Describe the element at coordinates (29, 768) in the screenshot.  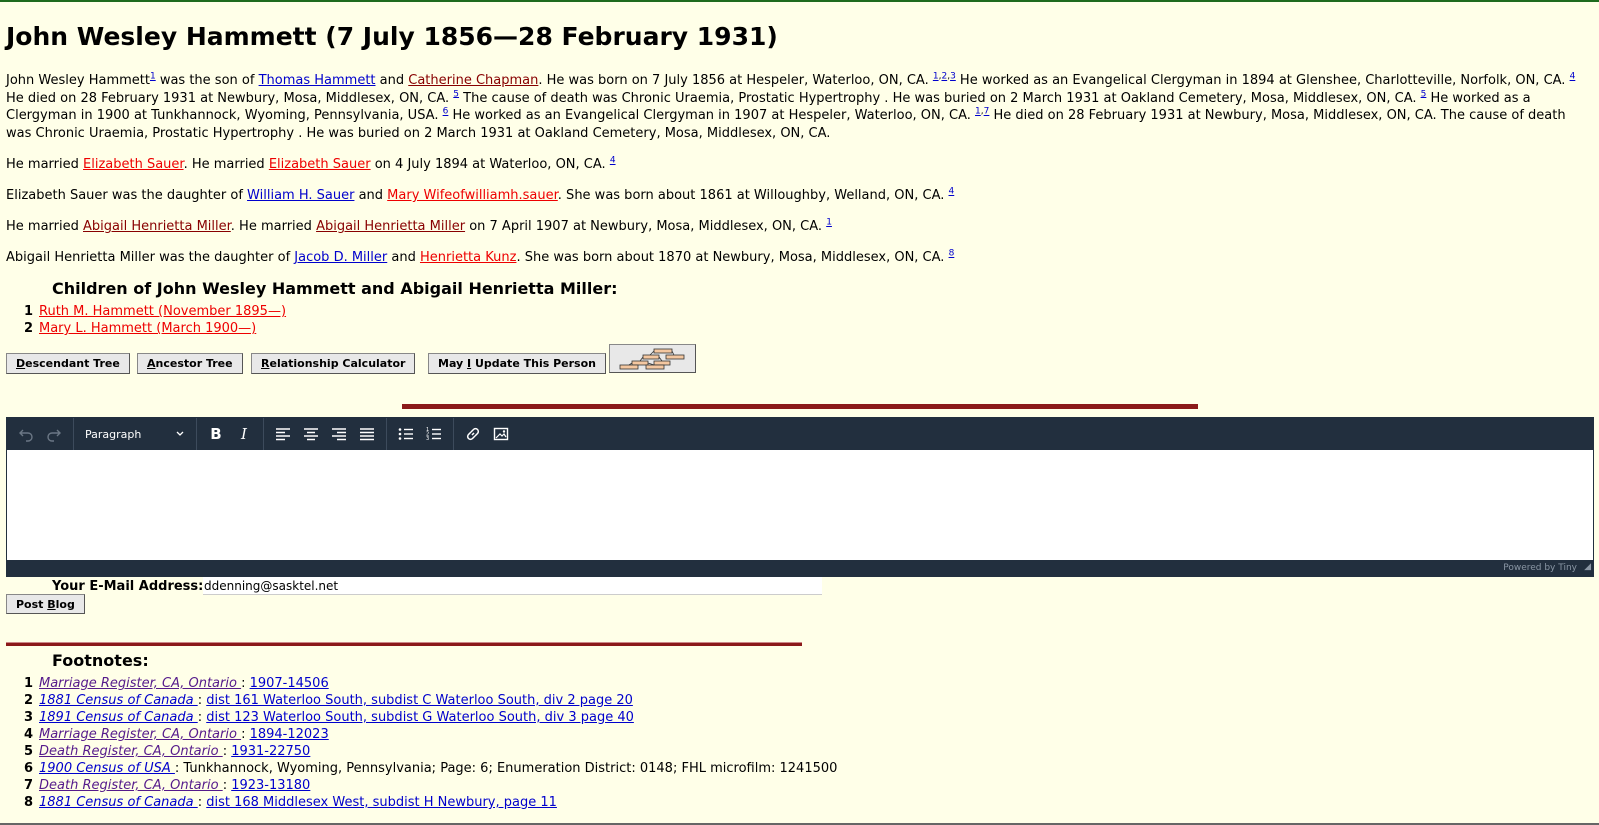
I see `item-number: 6` at that location.